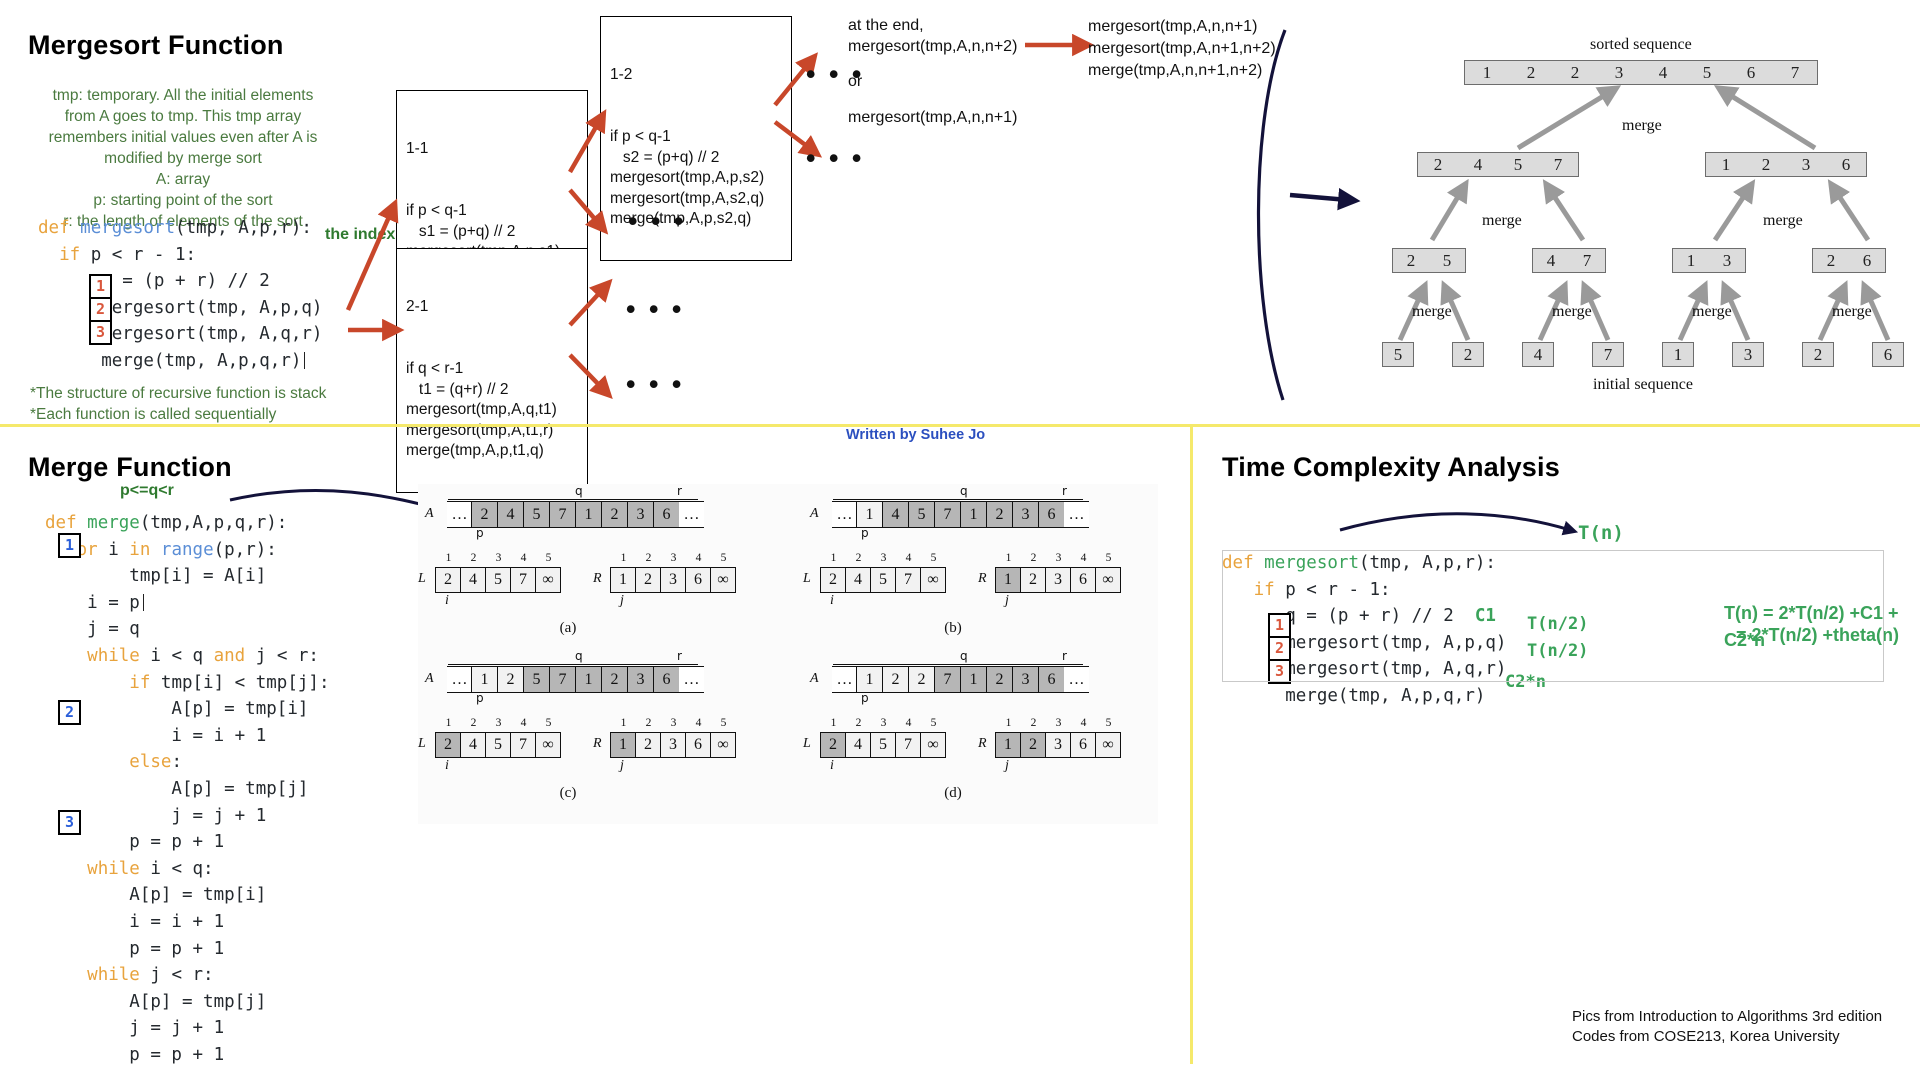  I want to click on q-label: q, so click(964, 491).